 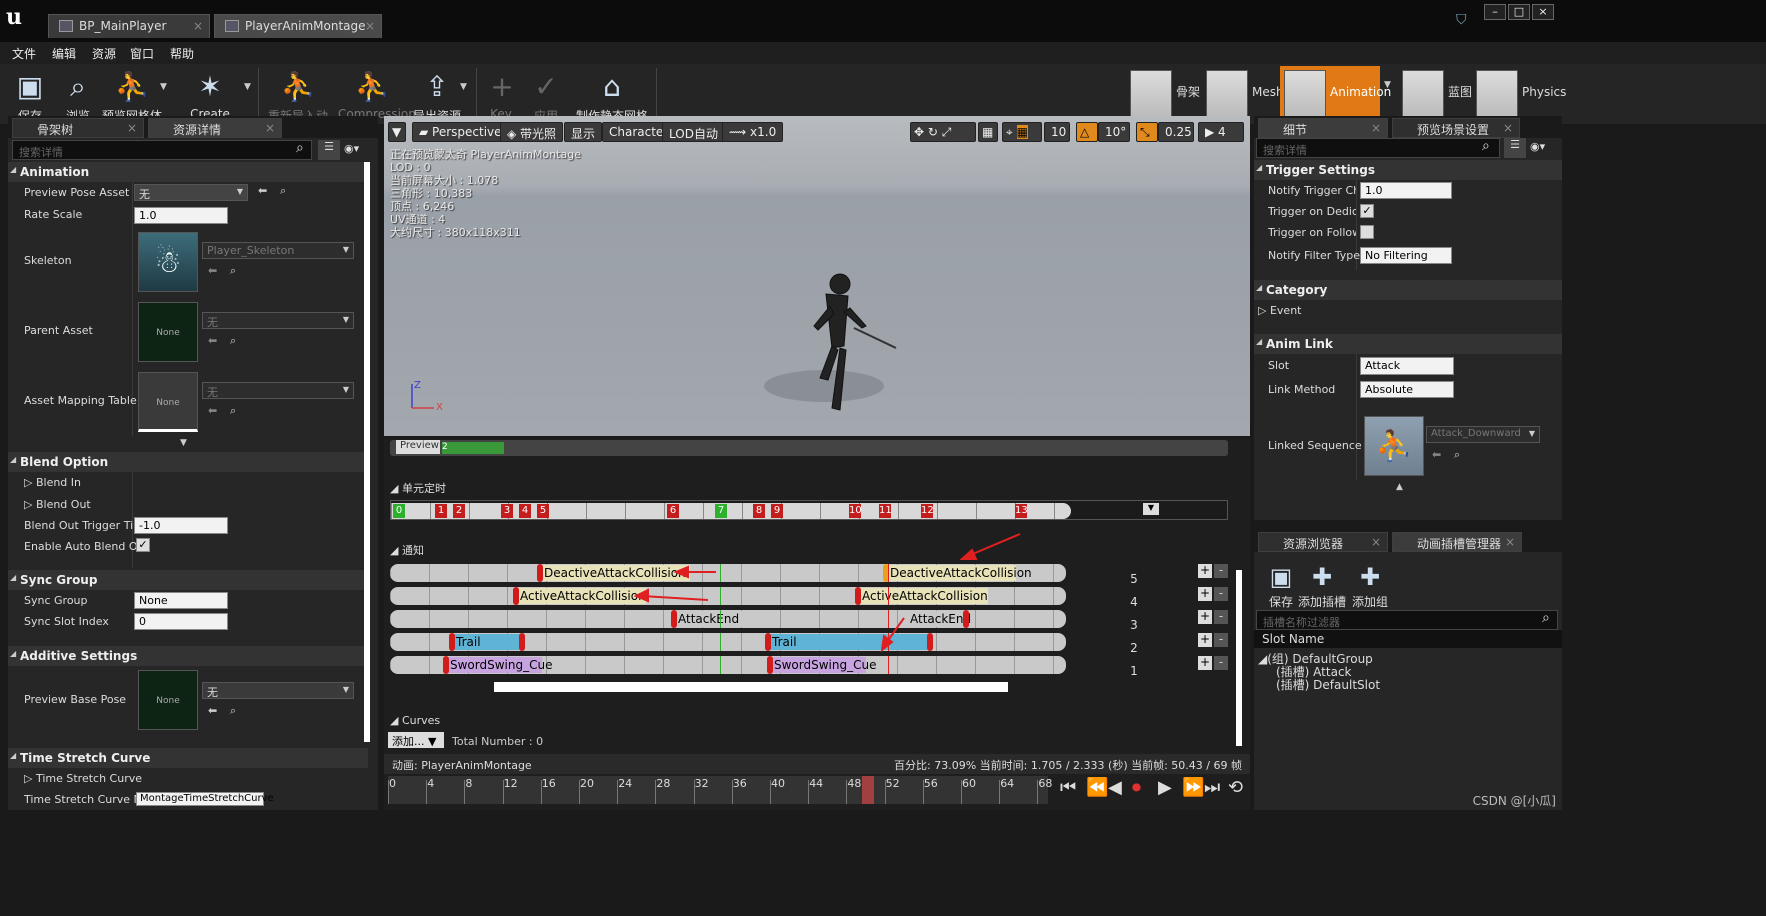 I want to click on menu-asset: 资源, so click(x=104, y=53).